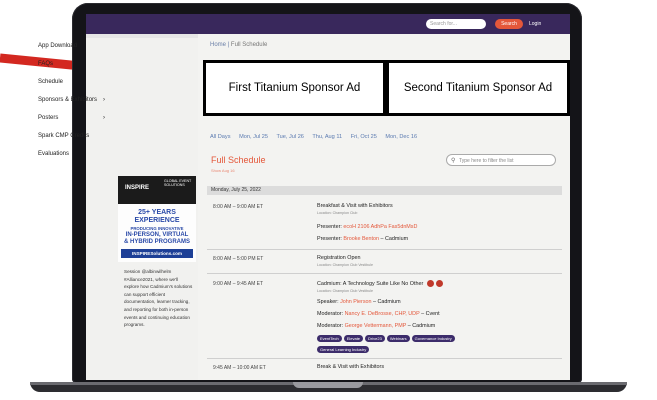  What do you see at coordinates (178, 183) in the screenshot?
I see `ad-tagline: GLOBAL EVENT SOLUTIONS` at bounding box center [178, 183].